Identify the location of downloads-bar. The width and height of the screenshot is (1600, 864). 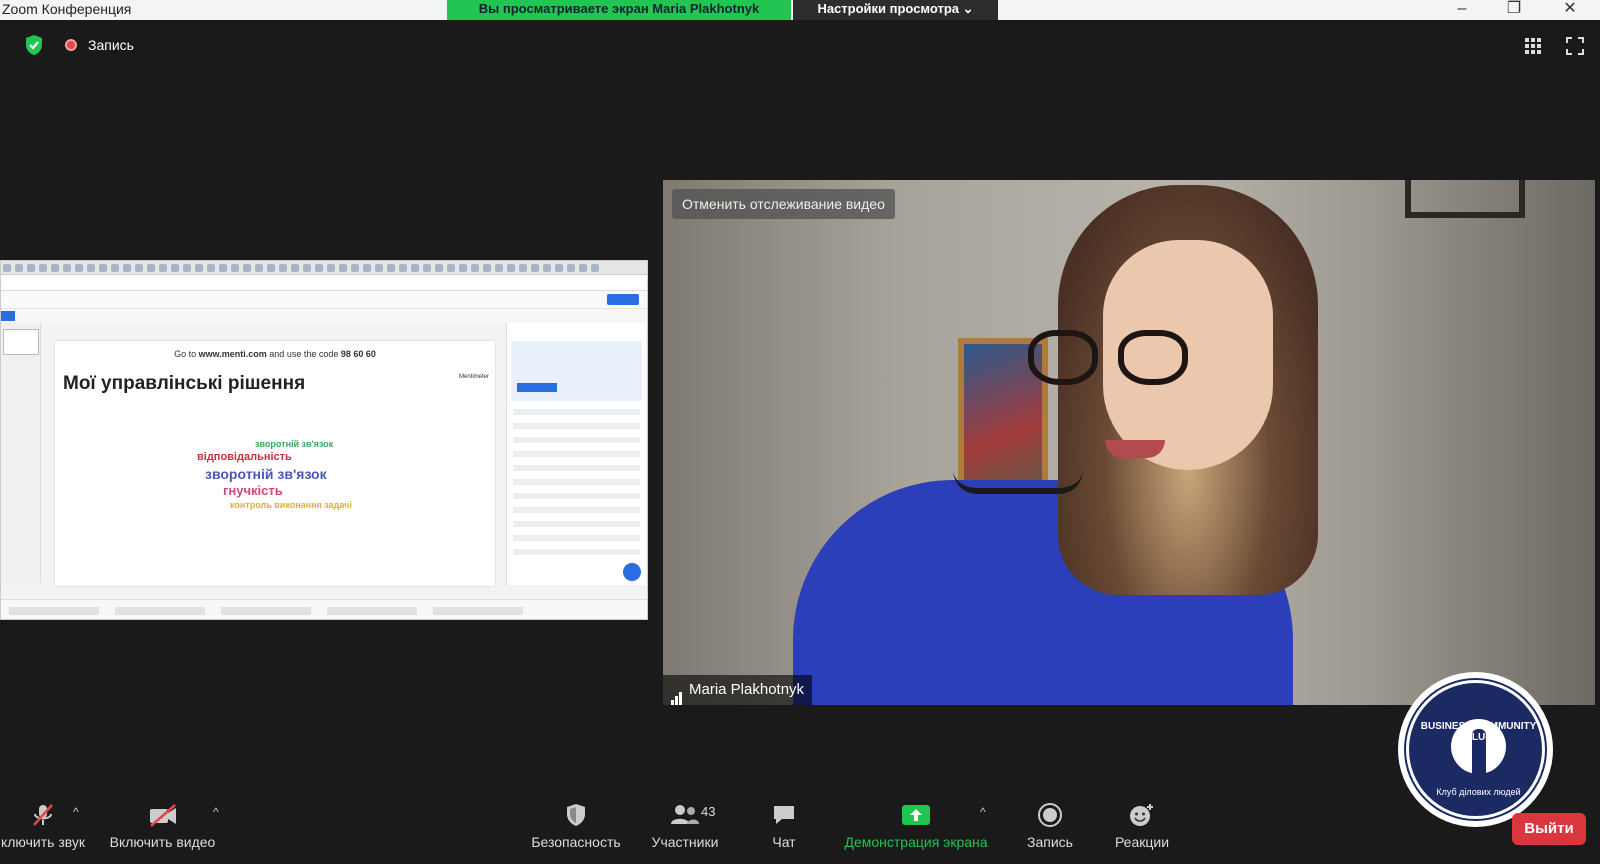
(324, 609).